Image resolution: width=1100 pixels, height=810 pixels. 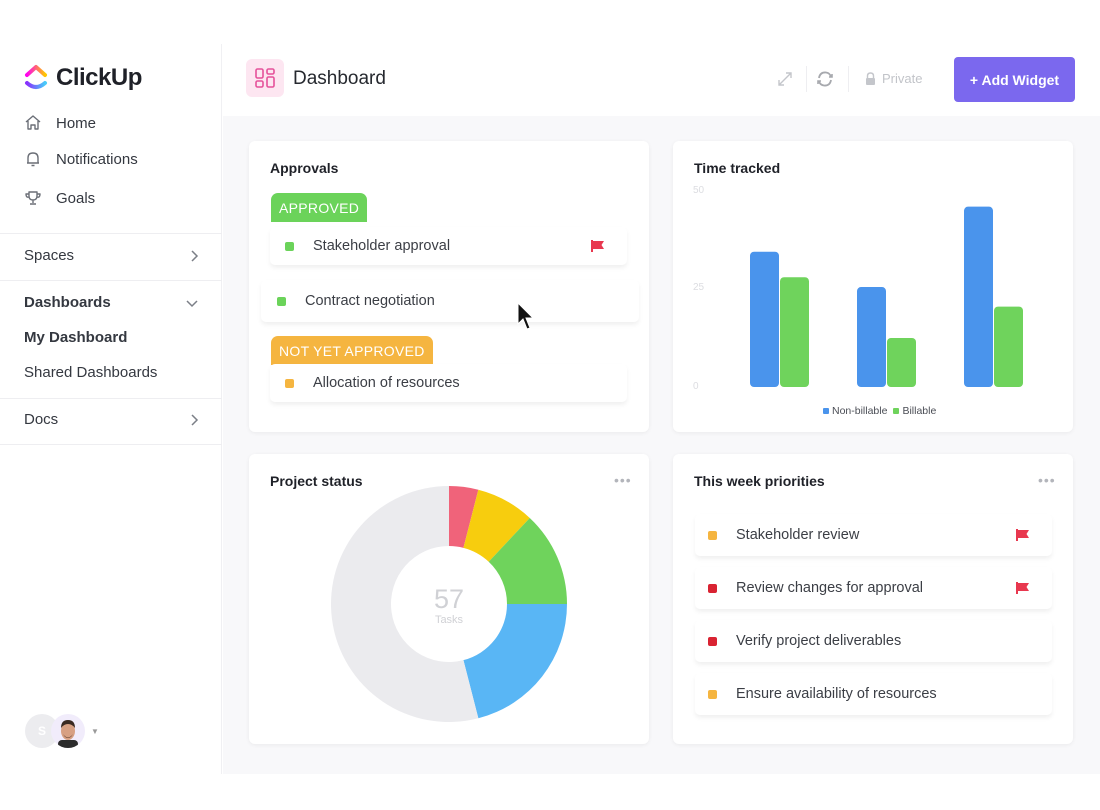 I want to click on lock-icon, so click(x=870, y=78).